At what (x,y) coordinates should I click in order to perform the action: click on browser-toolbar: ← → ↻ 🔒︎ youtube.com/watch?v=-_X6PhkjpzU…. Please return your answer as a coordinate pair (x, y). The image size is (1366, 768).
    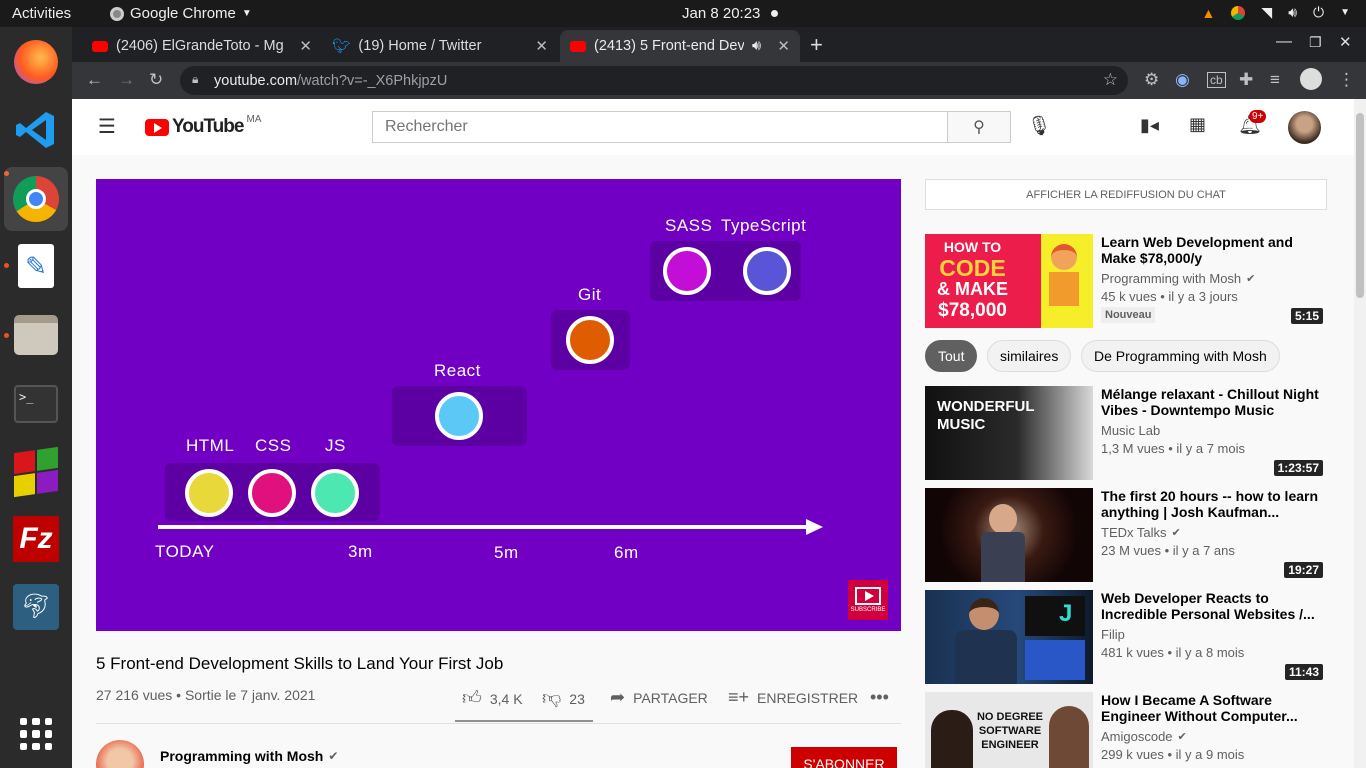
    Looking at the image, I should click on (719, 80).